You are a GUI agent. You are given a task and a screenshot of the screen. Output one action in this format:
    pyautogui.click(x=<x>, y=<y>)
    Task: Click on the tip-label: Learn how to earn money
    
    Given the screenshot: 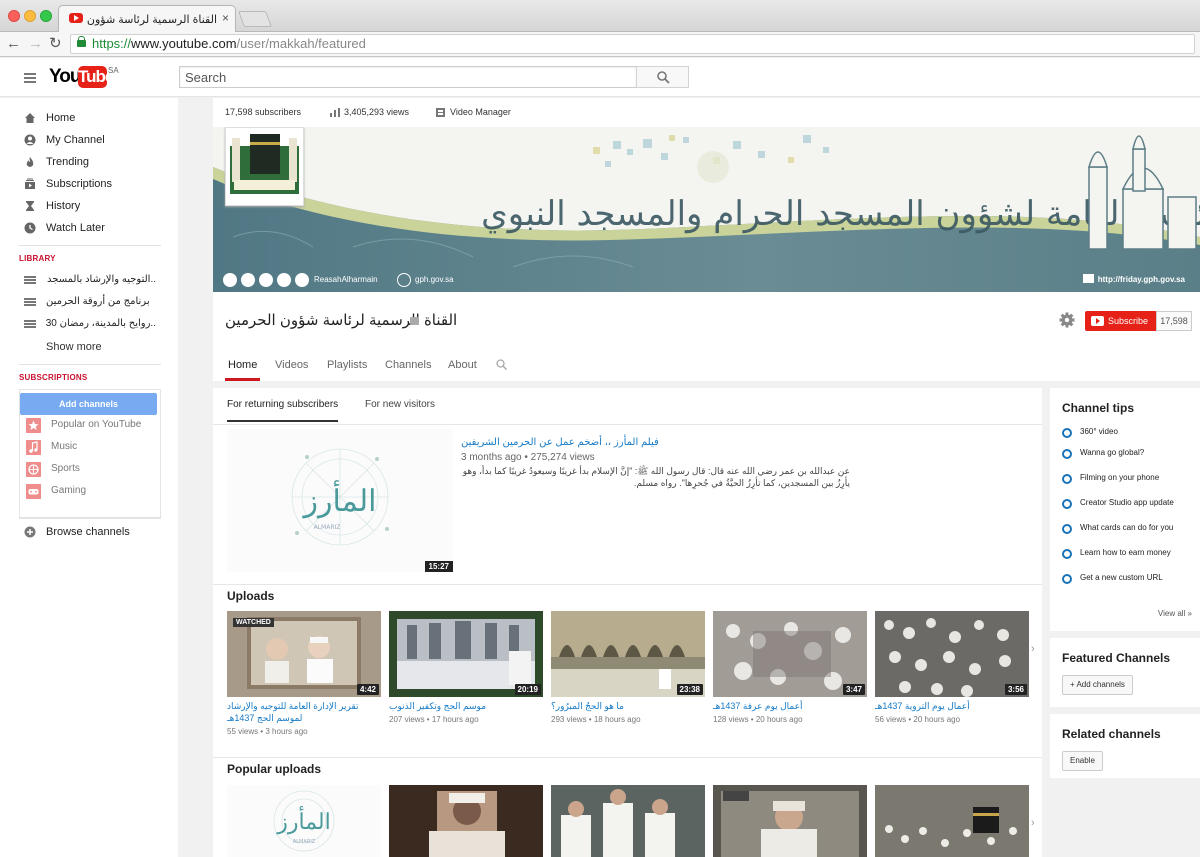 What is the action you would take?
    pyautogui.click(x=1125, y=552)
    